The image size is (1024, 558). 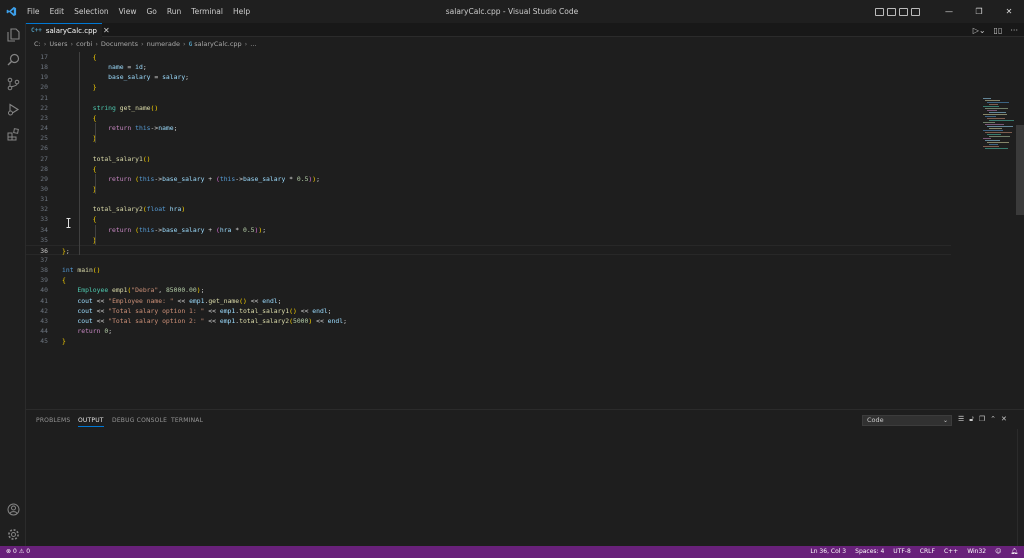 I want to click on code-line: 22 string get_name(), so click(x=488, y=108).